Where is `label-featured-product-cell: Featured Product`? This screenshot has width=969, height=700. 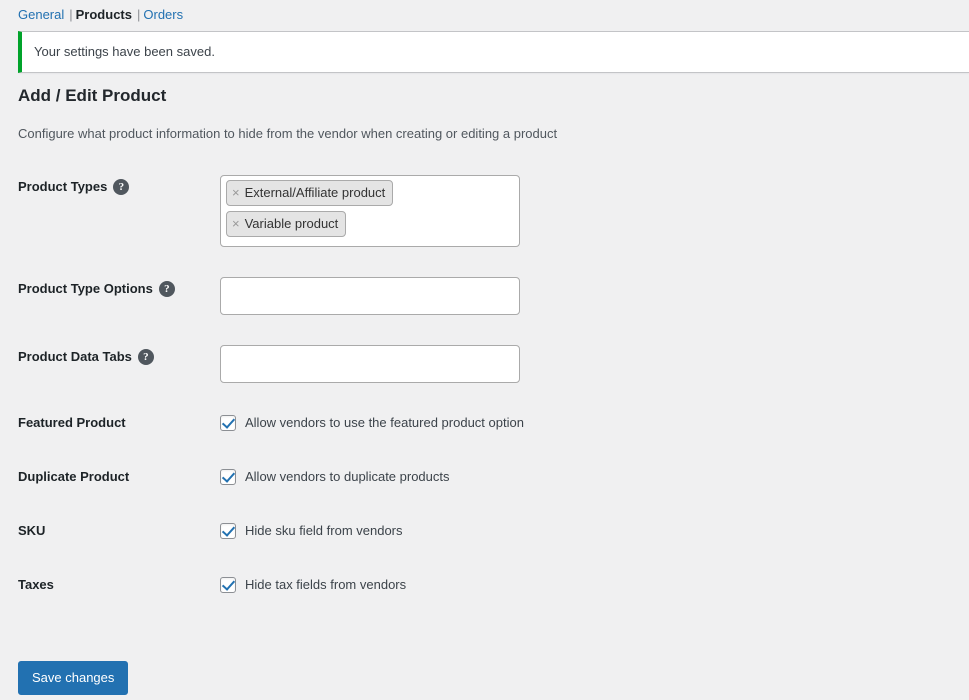 label-featured-product-cell: Featured Product is located at coordinates (110, 425).